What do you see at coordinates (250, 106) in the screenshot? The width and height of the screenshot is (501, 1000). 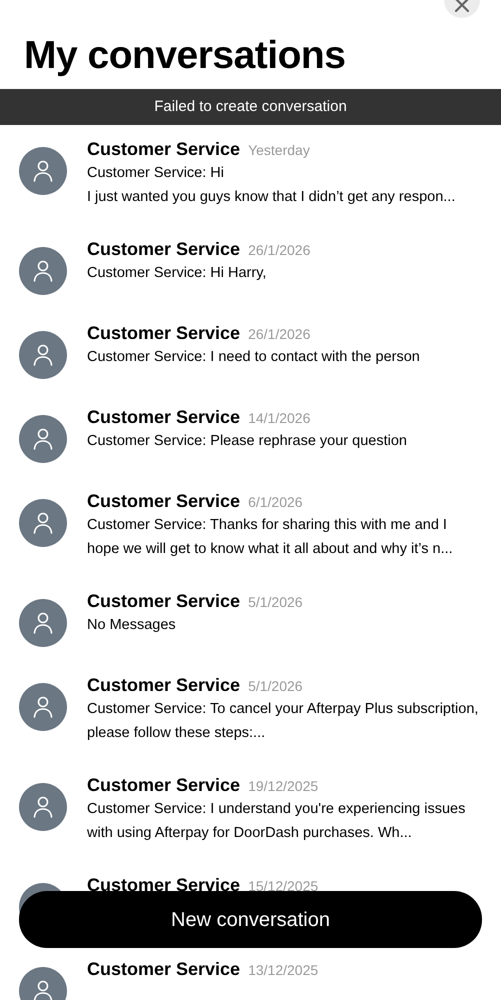 I see `error-banner: Failed to create conversation` at bounding box center [250, 106].